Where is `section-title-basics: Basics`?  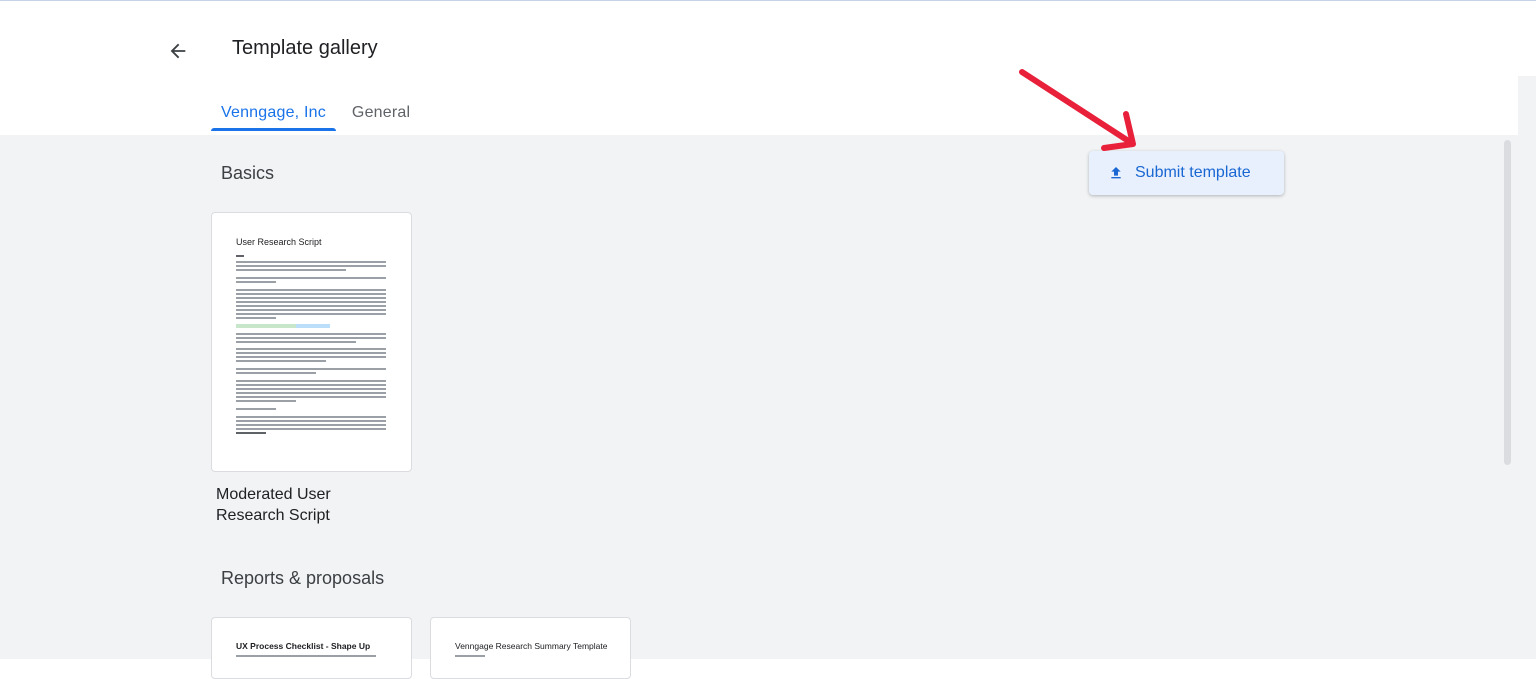 section-title-basics: Basics is located at coordinates (248, 173).